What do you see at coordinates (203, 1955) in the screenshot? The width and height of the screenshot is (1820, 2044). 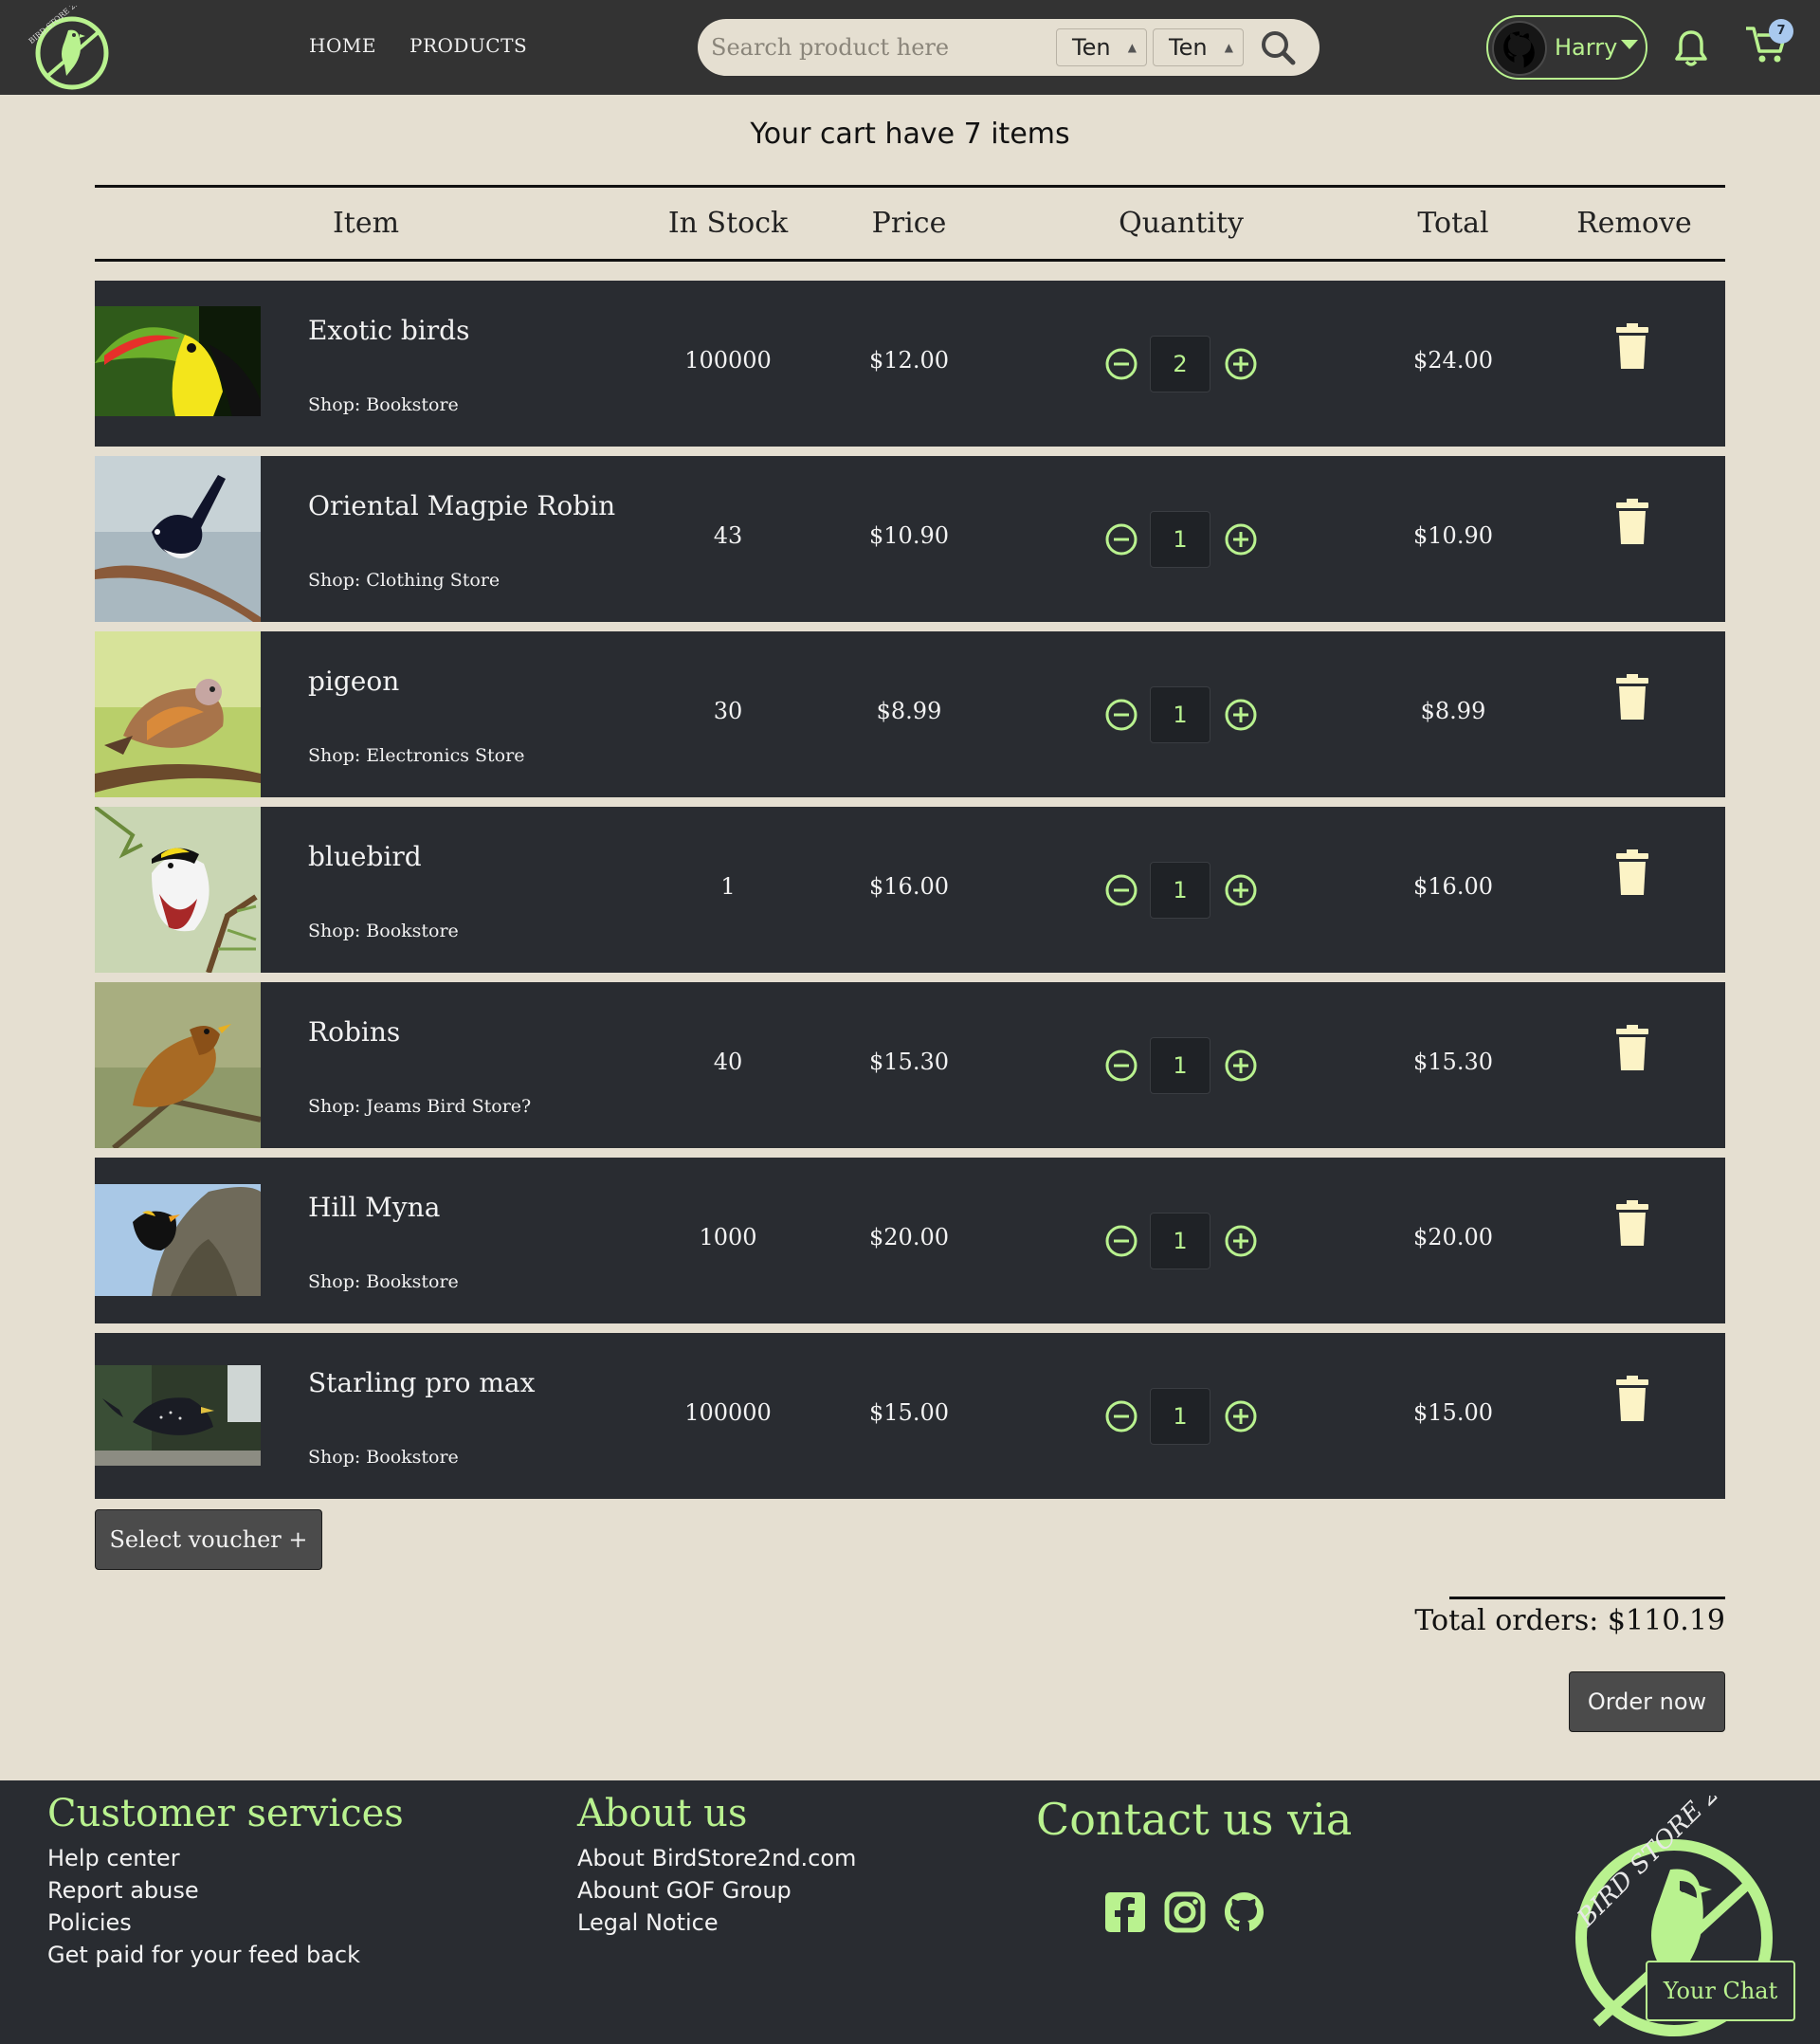 I see `footer-link-feedback: Get paid for your feed back` at bounding box center [203, 1955].